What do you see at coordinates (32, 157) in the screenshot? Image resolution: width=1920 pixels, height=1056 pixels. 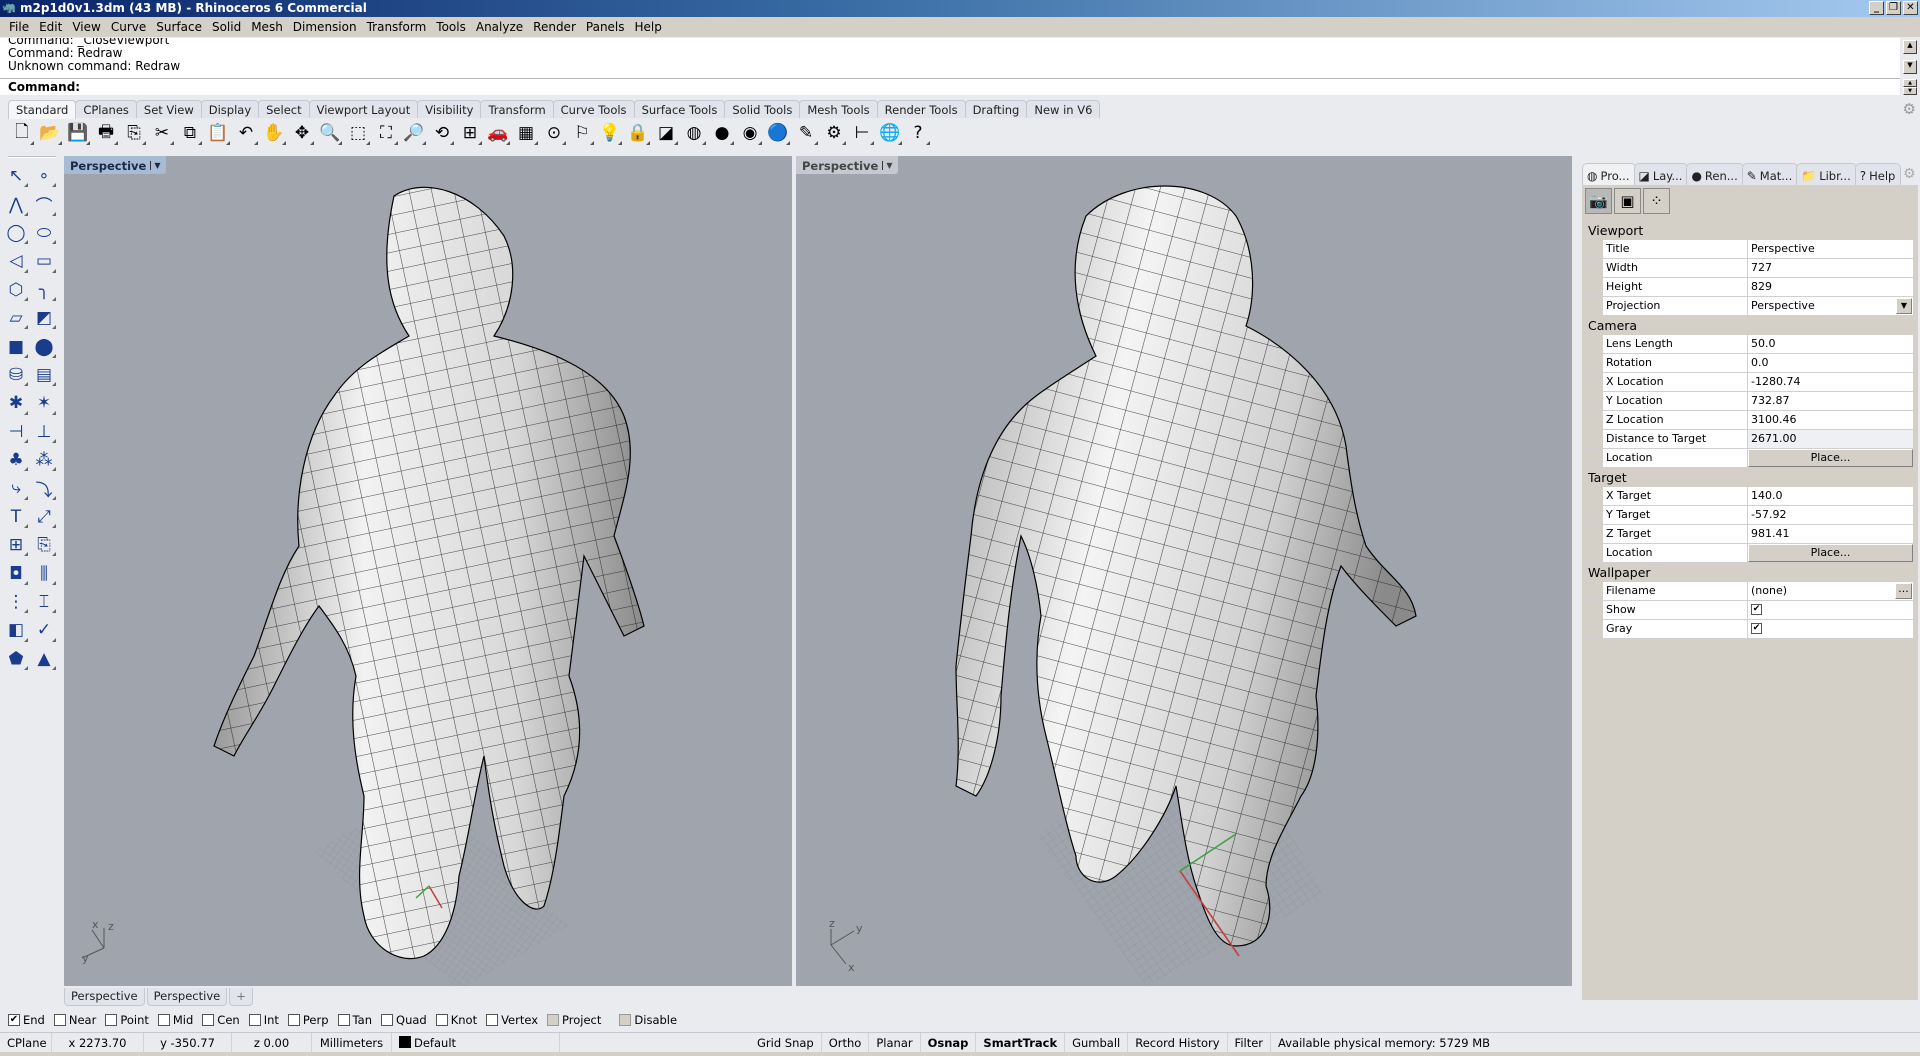 I see `left-toolbar-grip` at bounding box center [32, 157].